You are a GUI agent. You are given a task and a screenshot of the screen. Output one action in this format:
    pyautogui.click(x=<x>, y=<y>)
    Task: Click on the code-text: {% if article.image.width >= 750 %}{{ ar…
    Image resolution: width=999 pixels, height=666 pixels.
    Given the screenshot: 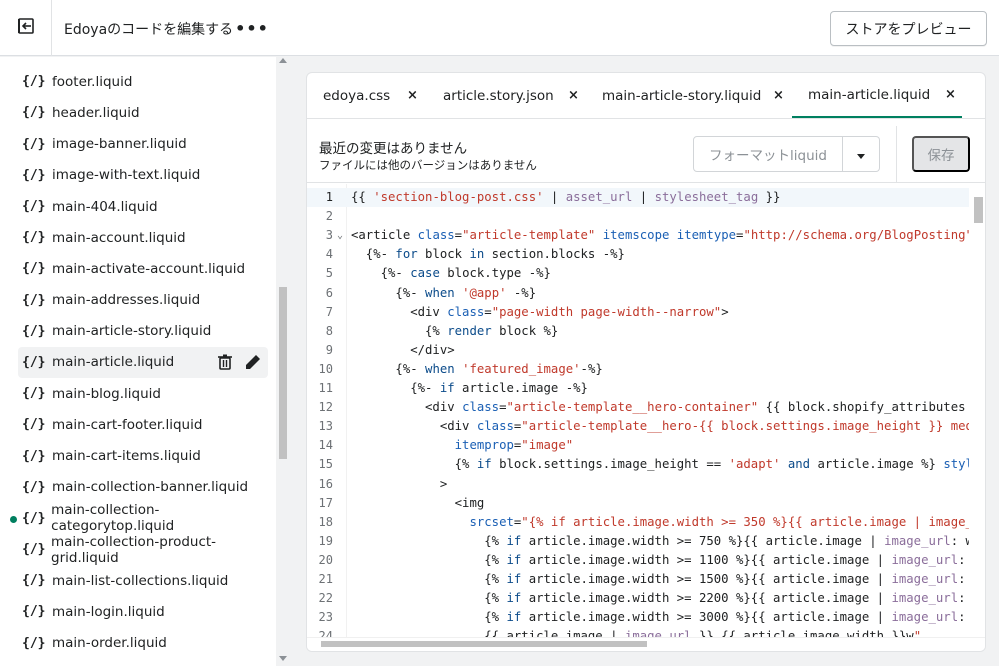 What is the action you would take?
    pyautogui.click(x=668, y=540)
    